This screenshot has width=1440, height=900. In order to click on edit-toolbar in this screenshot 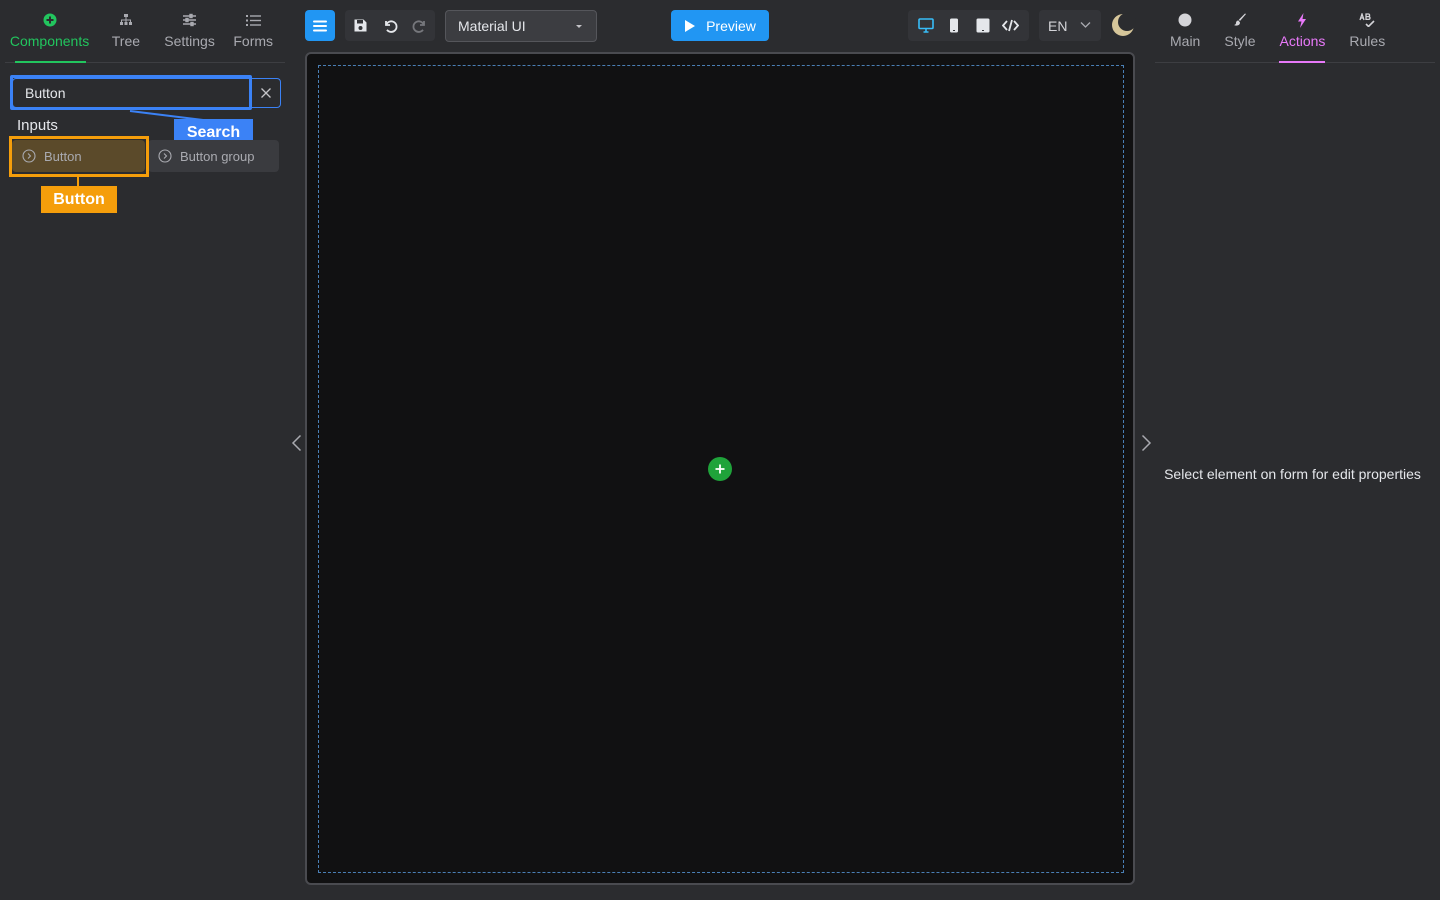, I will do `click(390, 25)`.